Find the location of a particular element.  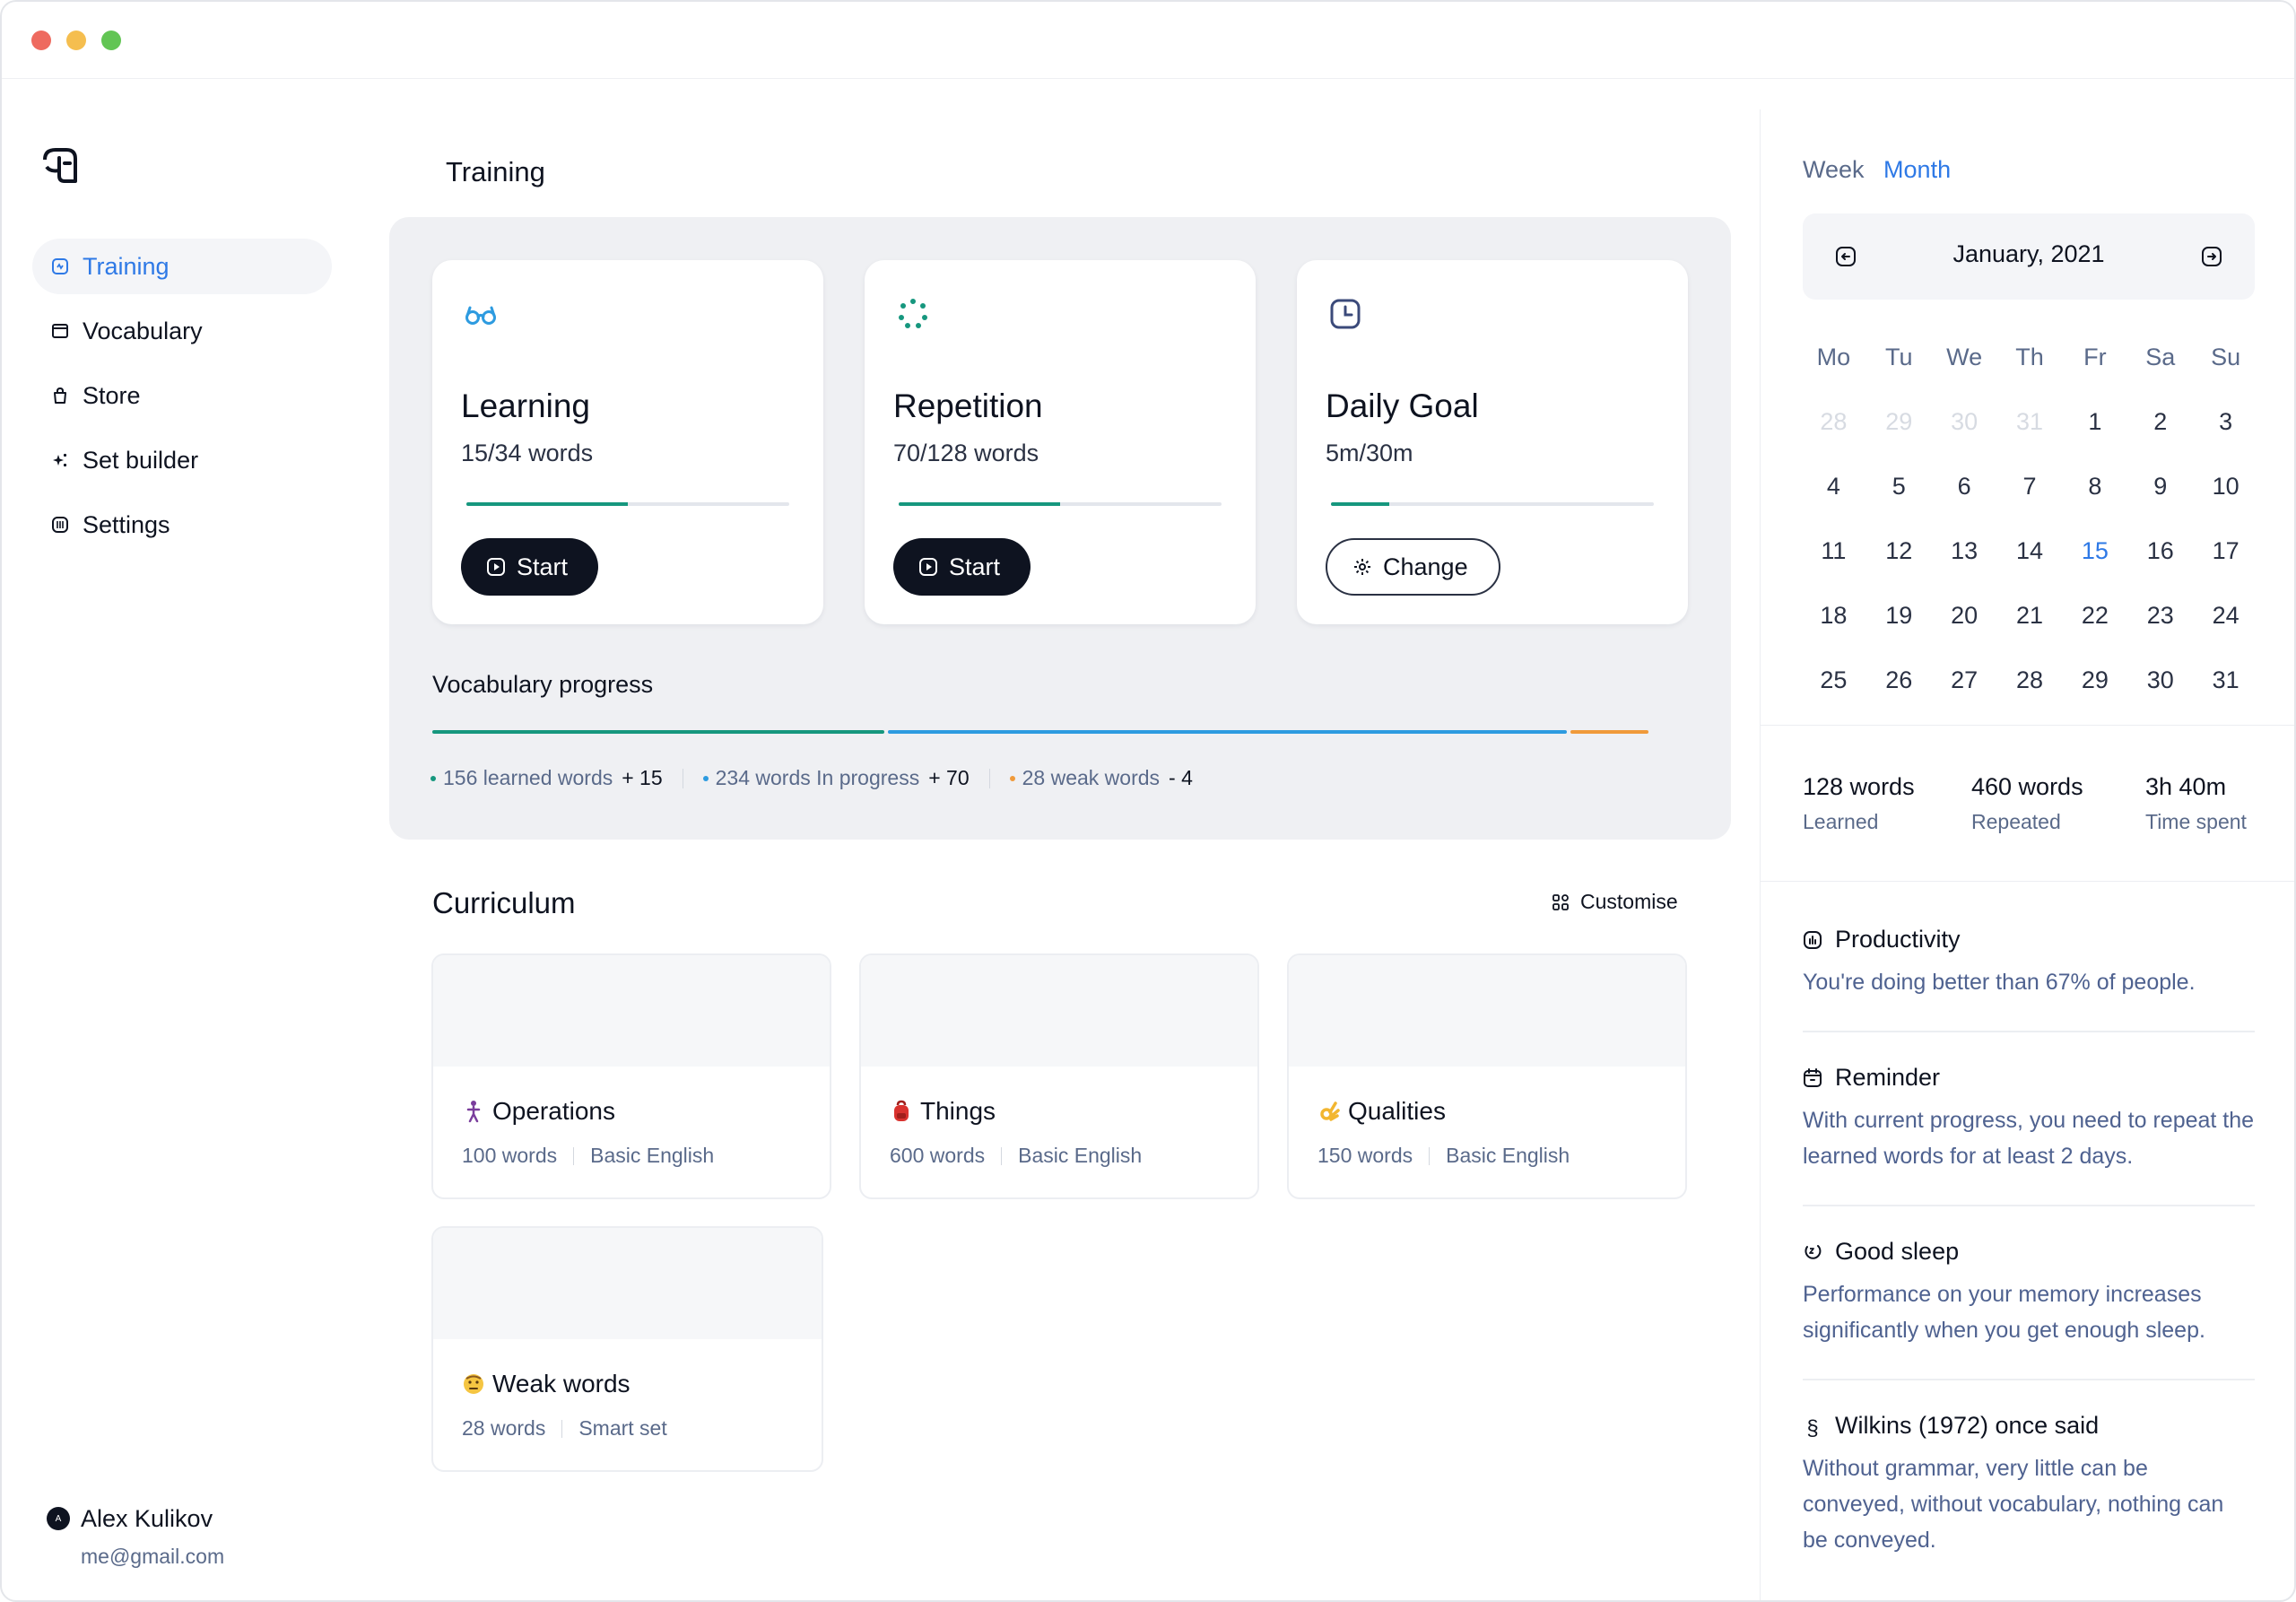

tab-month: Month is located at coordinates (1917, 169).